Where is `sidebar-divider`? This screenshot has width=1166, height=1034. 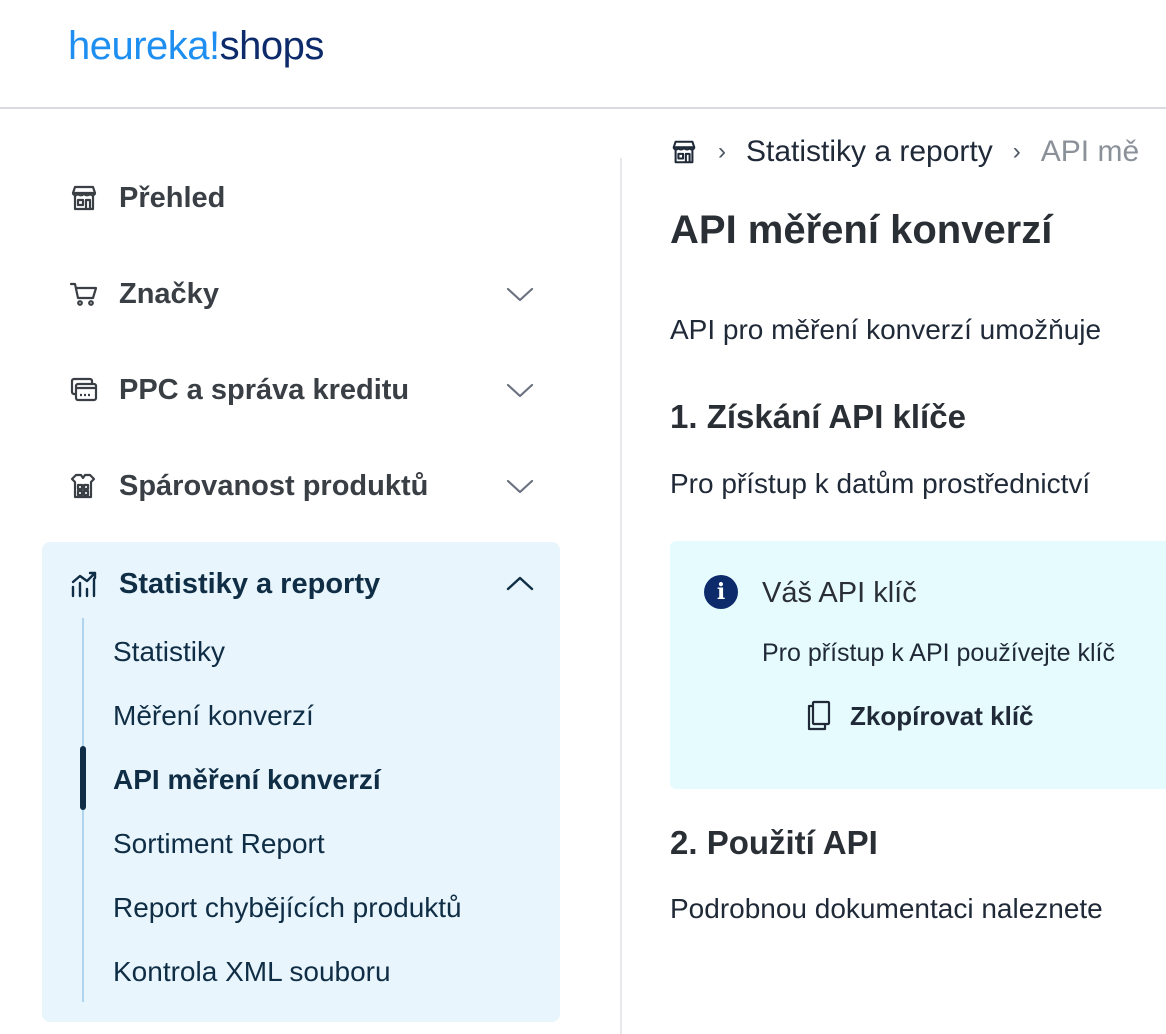 sidebar-divider is located at coordinates (621, 596).